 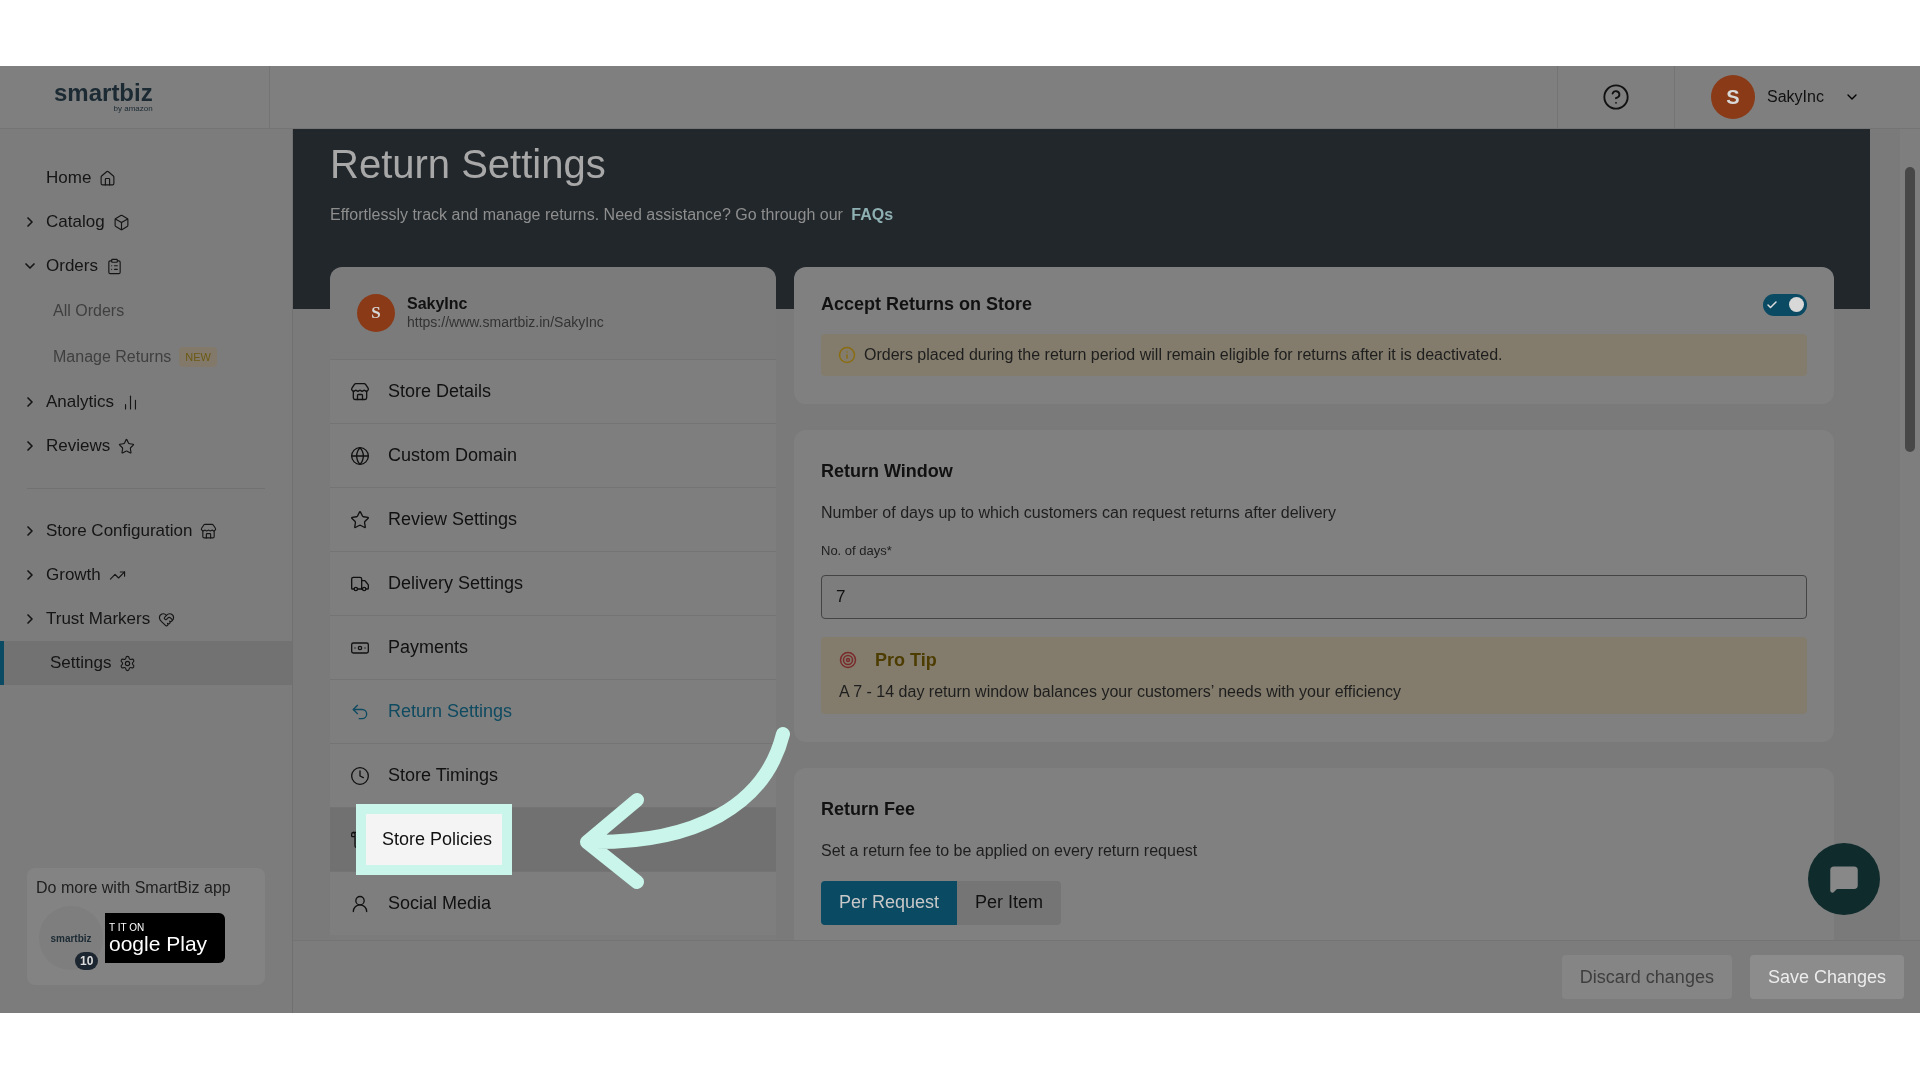 What do you see at coordinates (1314, 355) in the screenshot?
I see `info-note: Orders placed during the return period will remain eligible for returns after it is deactivated.` at bounding box center [1314, 355].